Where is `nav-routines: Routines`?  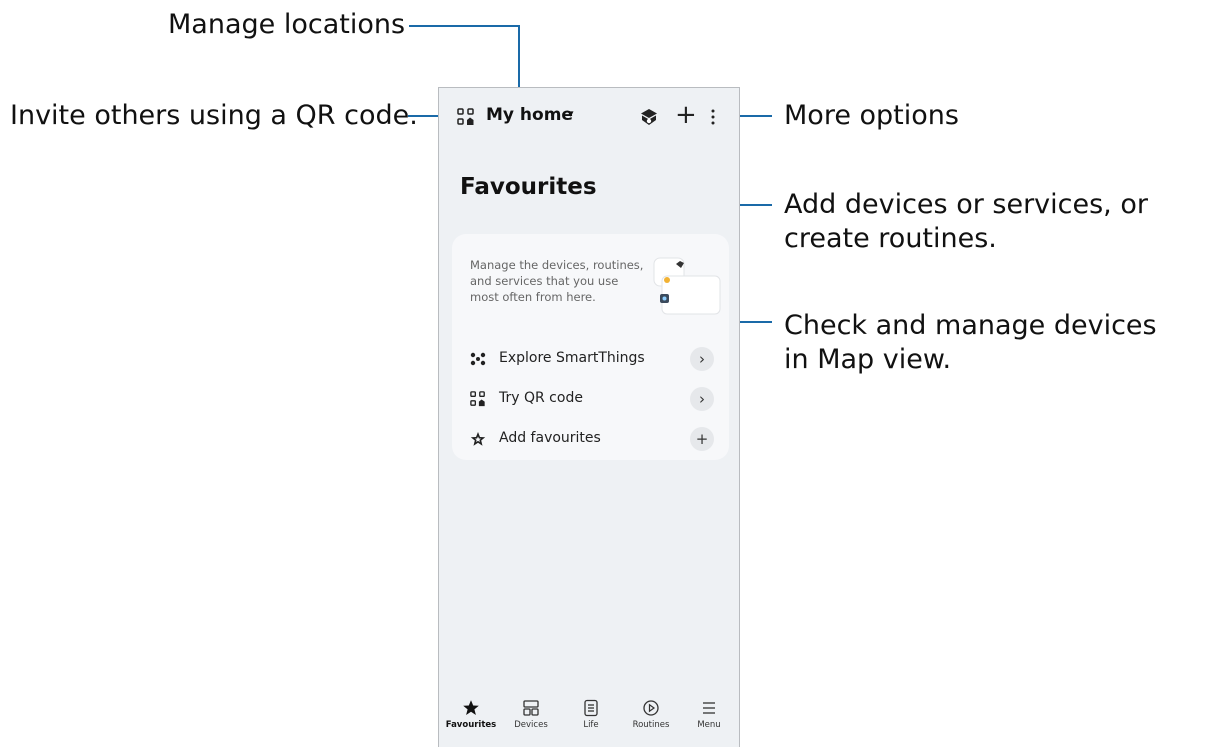
nav-routines: Routines is located at coordinates (651, 711).